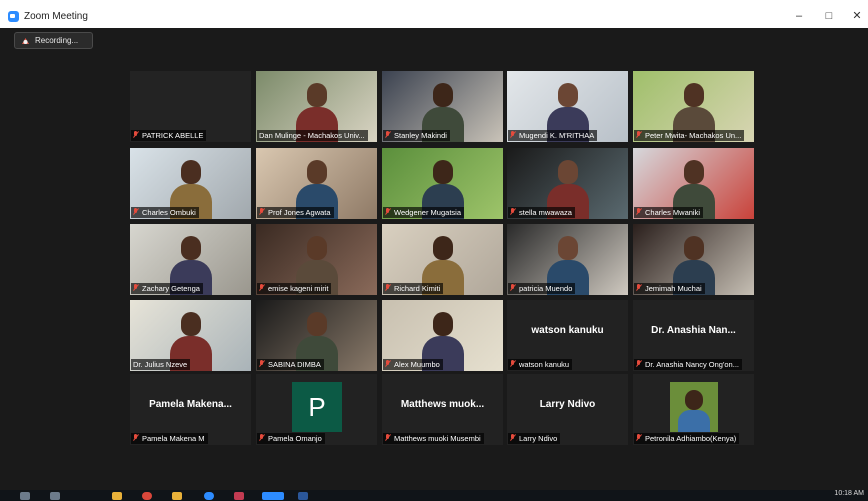 The height and width of the screenshot is (501, 868). What do you see at coordinates (829, 16) in the screenshot?
I see `maximize-button: □` at bounding box center [829, 16].